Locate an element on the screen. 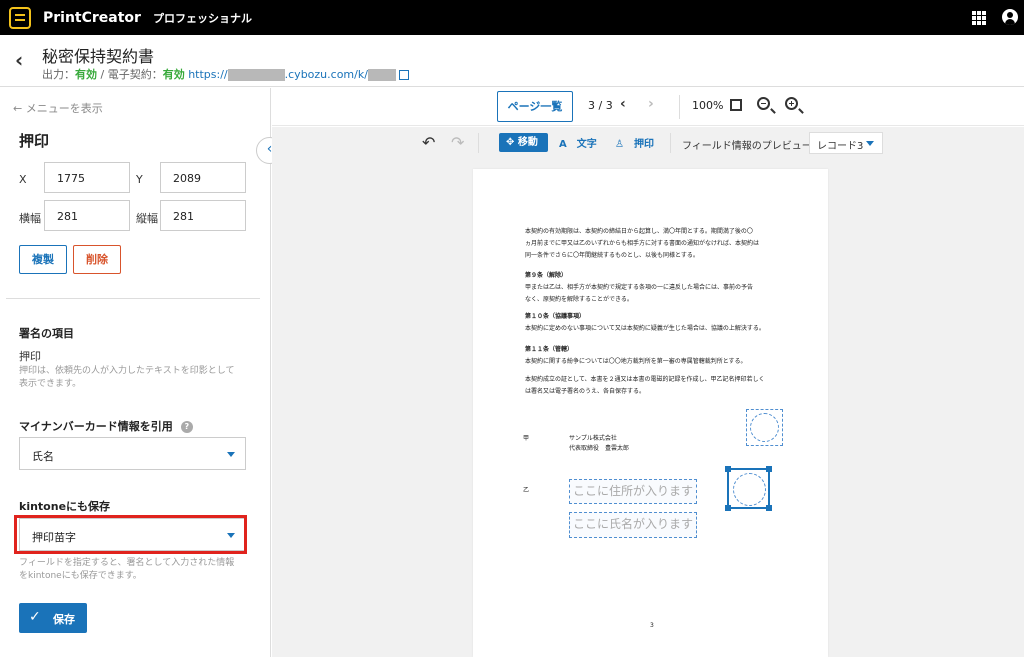 The image size is (1024, 657). app-edition: プロフェッショナル is located at coordinates (202, 18).